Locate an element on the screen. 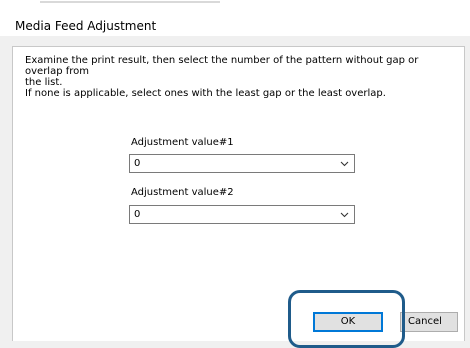 This screenshot has height=348, width=470. cancel-button: Cancel is located at coordinates (429, 322).